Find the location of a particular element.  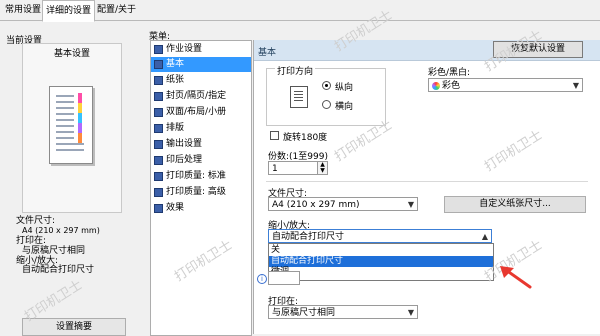

fine-tune-input is located at coordinates (284, 278).